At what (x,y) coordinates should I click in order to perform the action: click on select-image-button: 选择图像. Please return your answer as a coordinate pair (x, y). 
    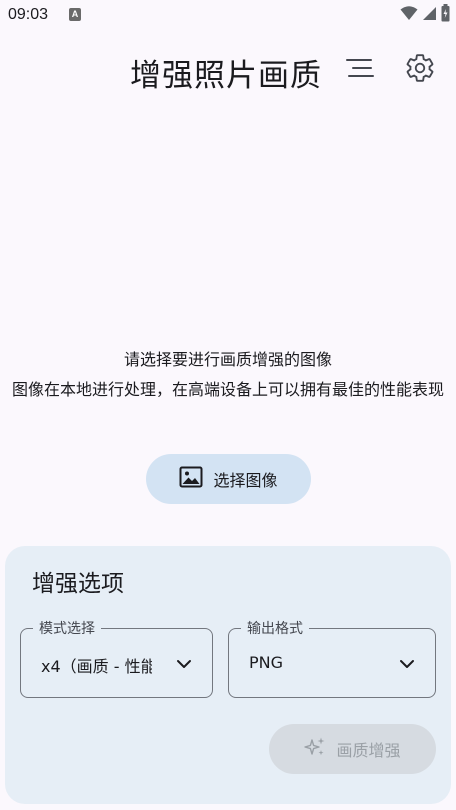
    Looking at the image, I should click on (228, 479).